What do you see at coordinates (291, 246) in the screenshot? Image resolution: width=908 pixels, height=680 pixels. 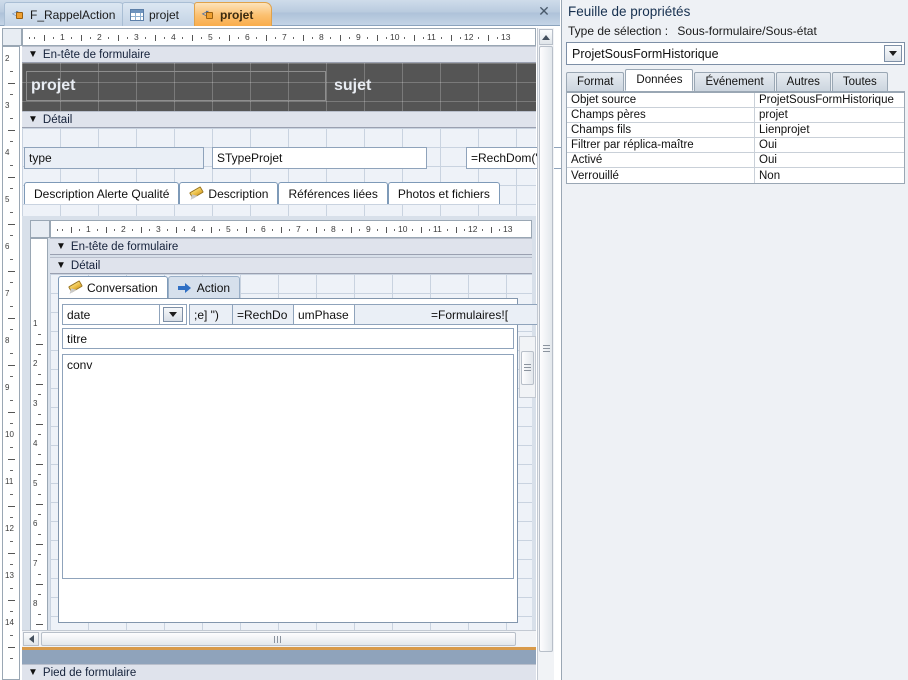 I see `section-header-inner: ▼ En-tête de formulaire` at bounding box center [291, 246].